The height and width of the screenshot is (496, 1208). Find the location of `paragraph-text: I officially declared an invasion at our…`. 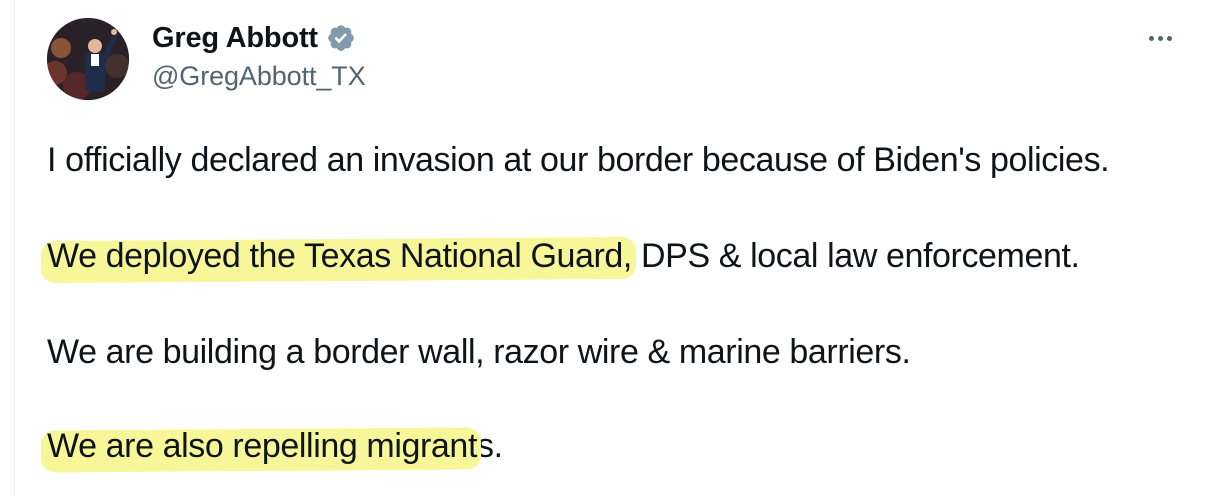

paragraph-text: I officially declared an invasion at our… is located at coordinates (578, 160).